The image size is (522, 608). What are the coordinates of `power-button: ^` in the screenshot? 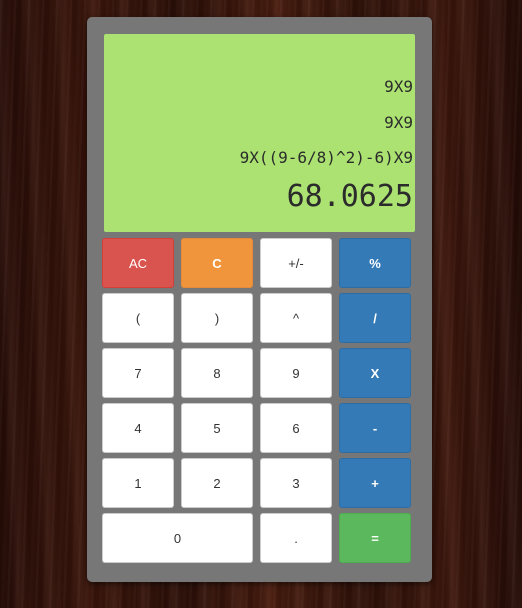 It's located at (296, 318).